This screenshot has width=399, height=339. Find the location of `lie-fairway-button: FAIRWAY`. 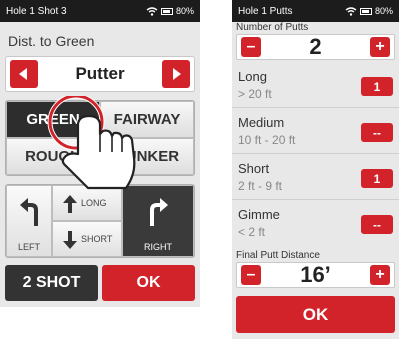

lie-fairway-button: FAIRWAY is located at coordinates (147, 119).